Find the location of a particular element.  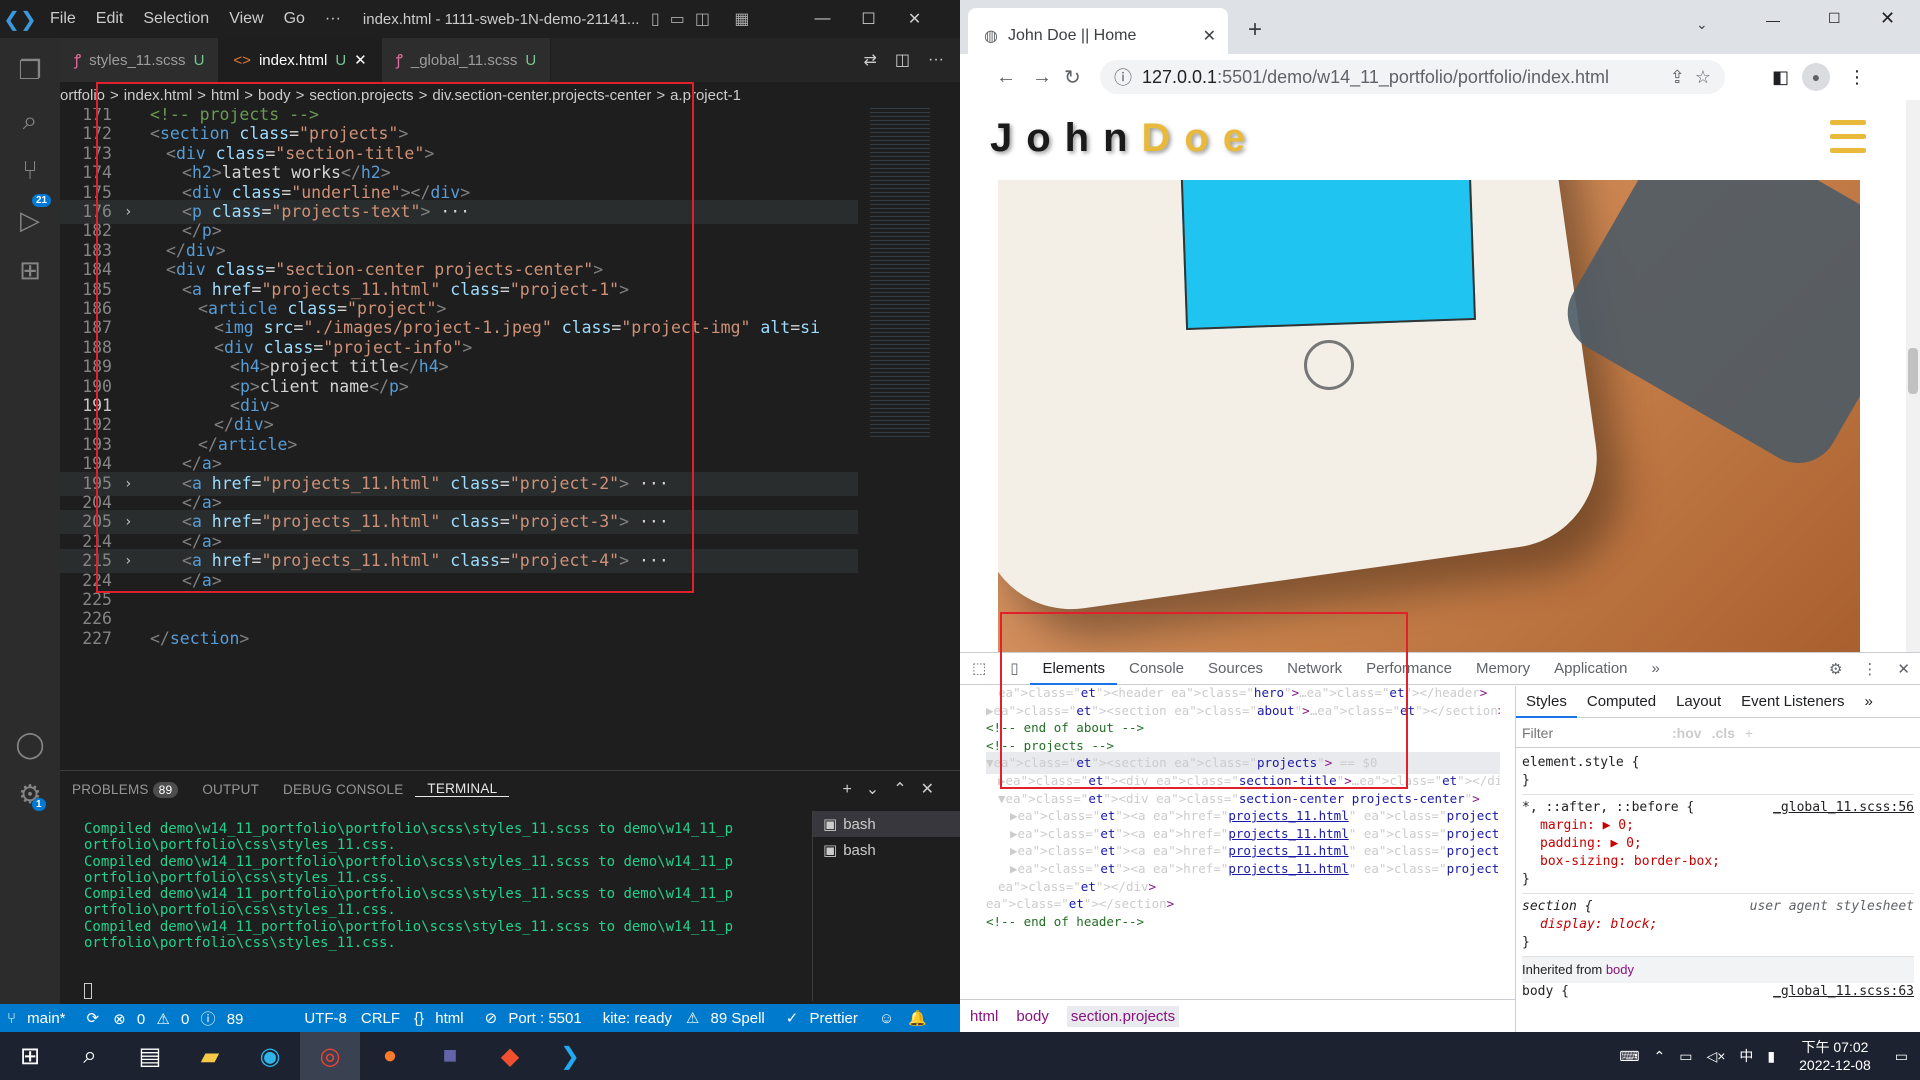

bookmark-star-icon: ☆ is located at coordinates (1710, 77).